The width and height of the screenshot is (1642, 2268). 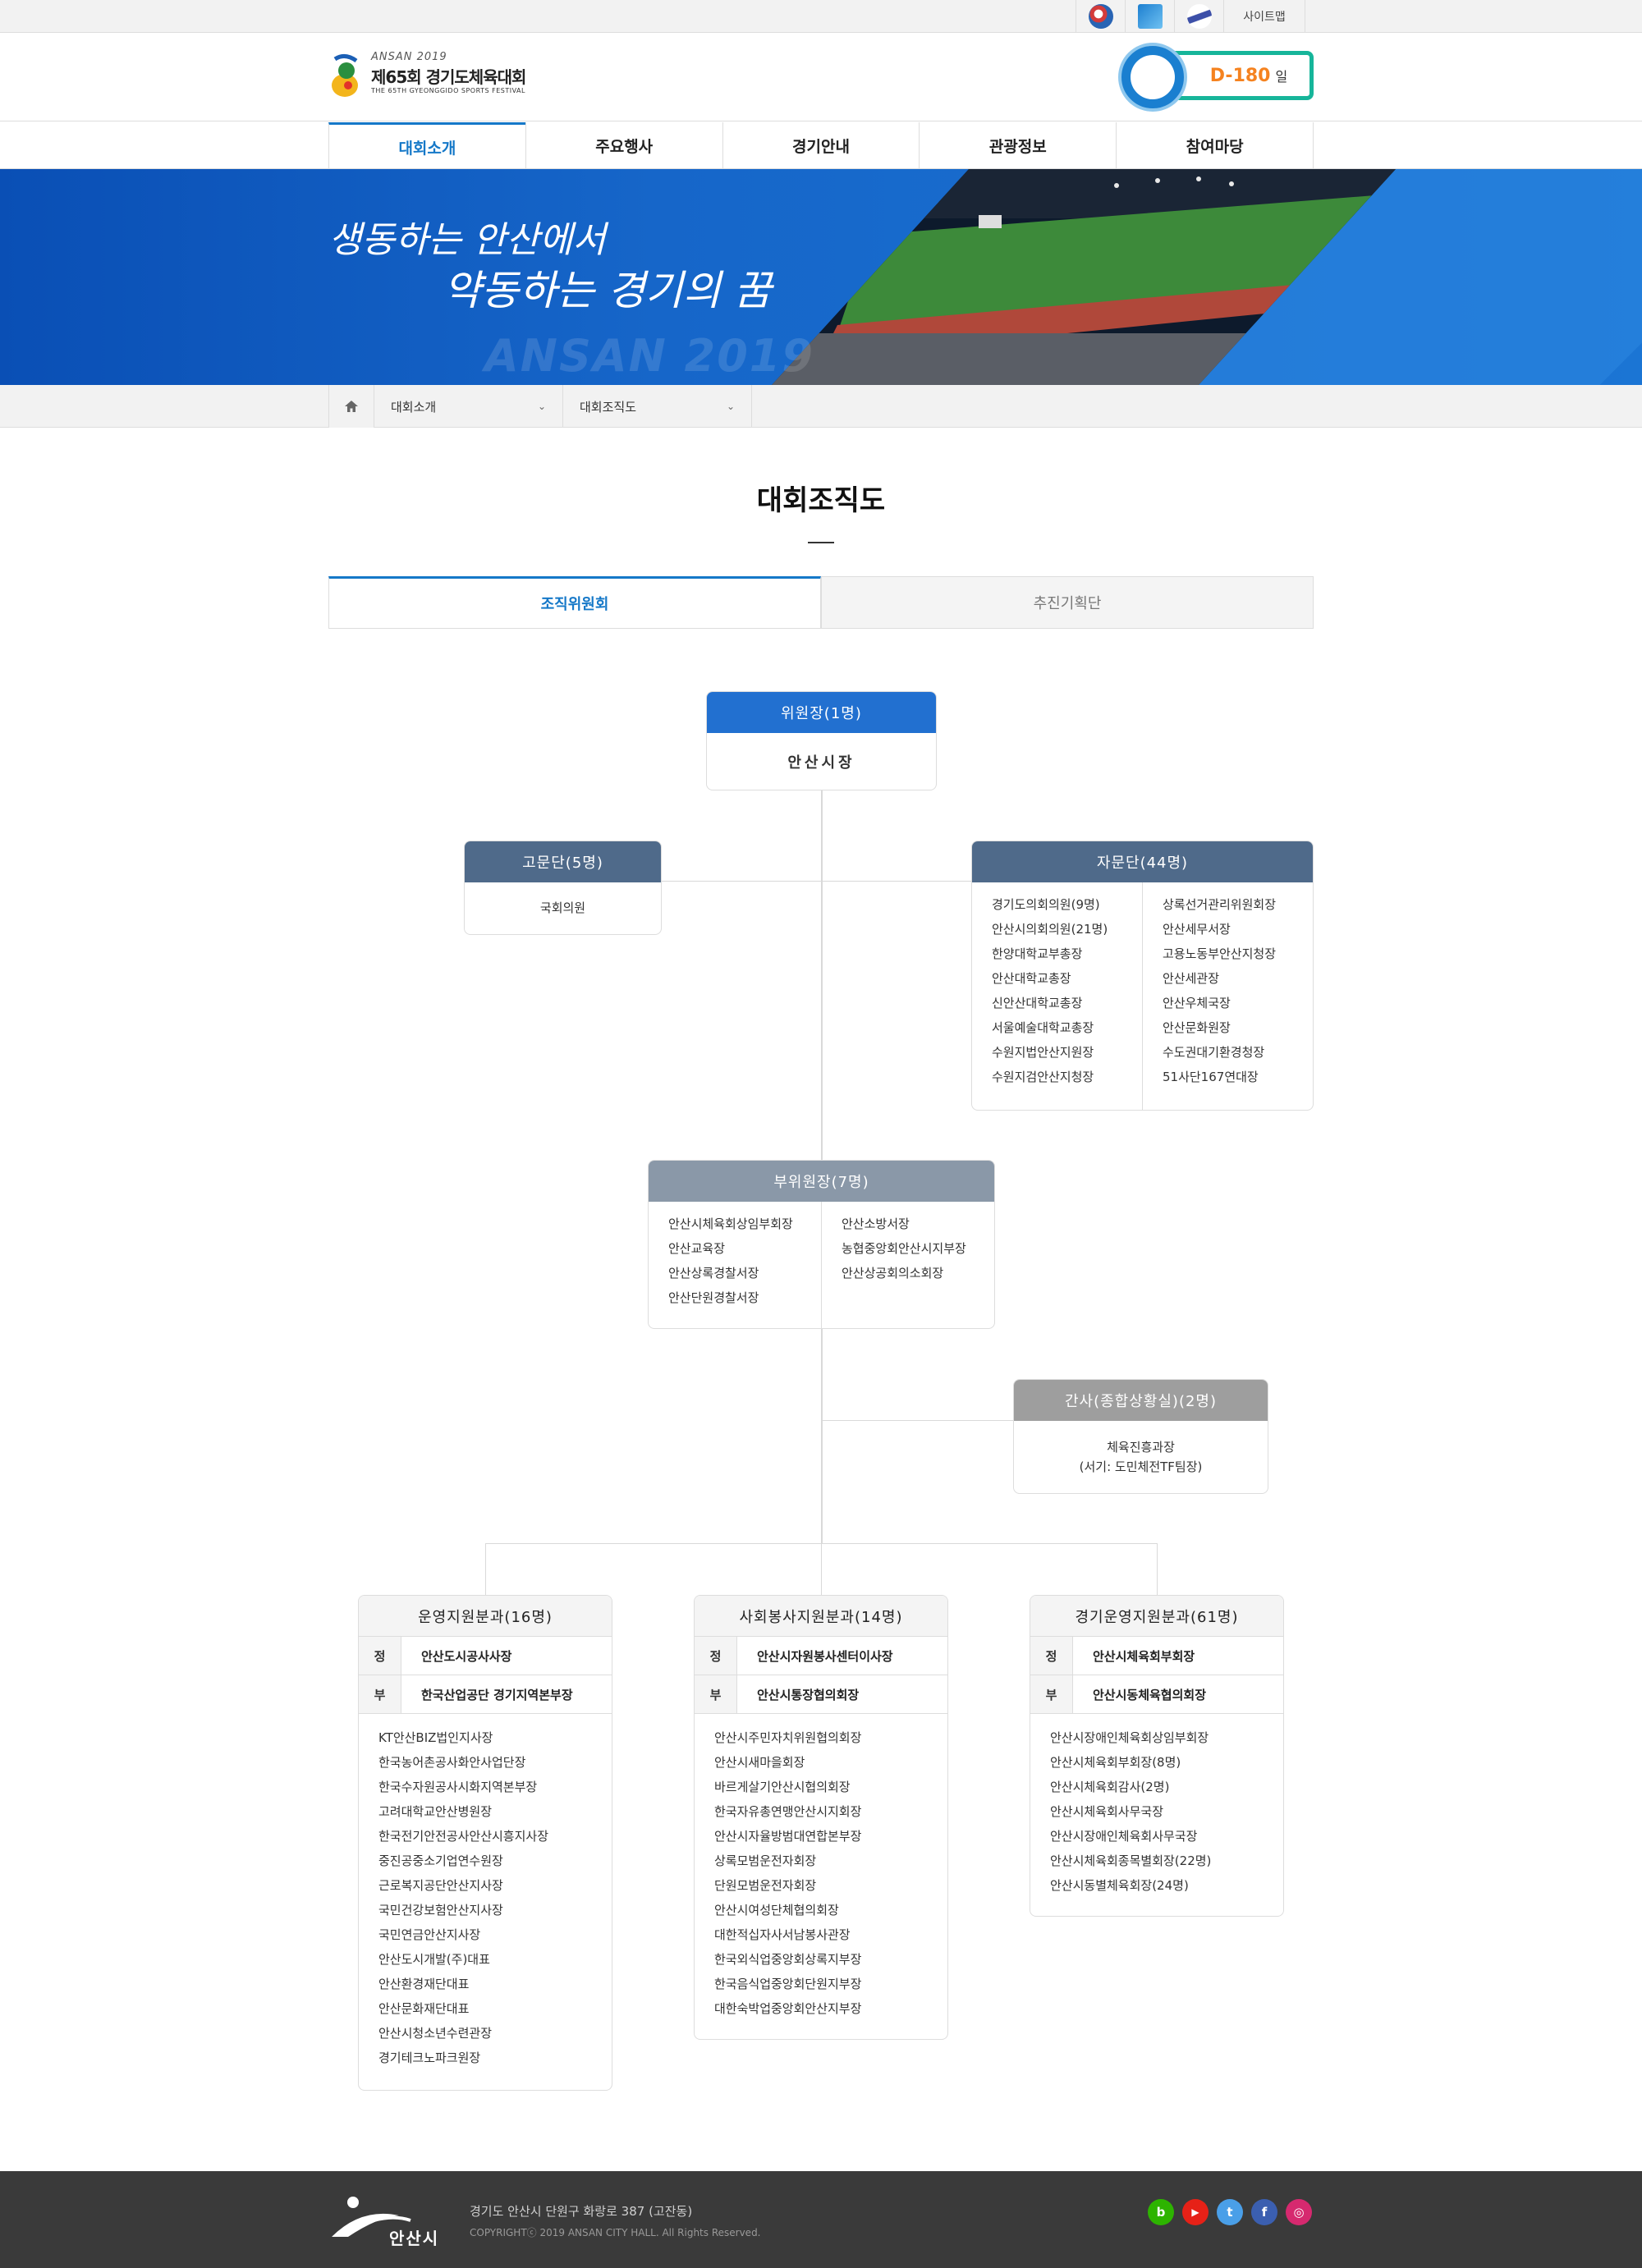 I want to click on deputy-value: 한국산업공단 경기지역본부장, so click(x=497, y=1694).